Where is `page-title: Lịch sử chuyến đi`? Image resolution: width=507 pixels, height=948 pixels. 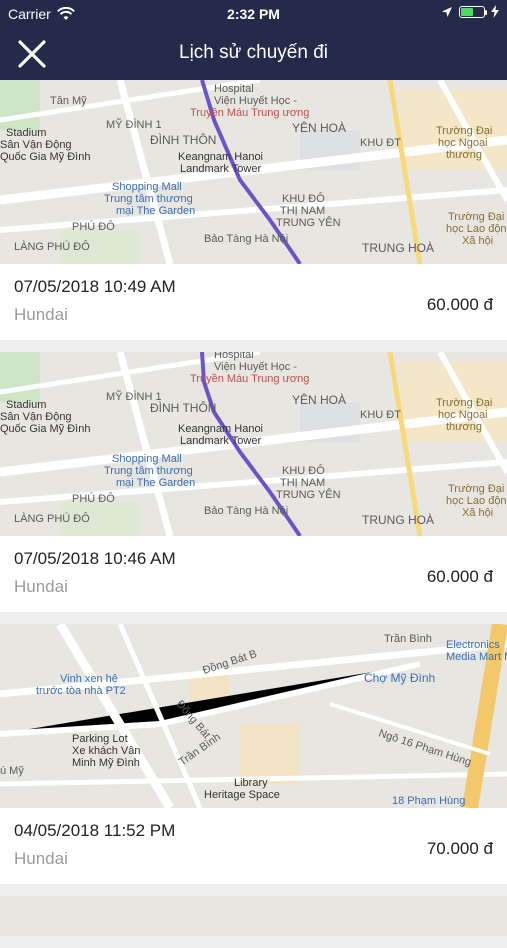
page-title: Lịch sử chuyến đi is located at coordinates (253, 52).